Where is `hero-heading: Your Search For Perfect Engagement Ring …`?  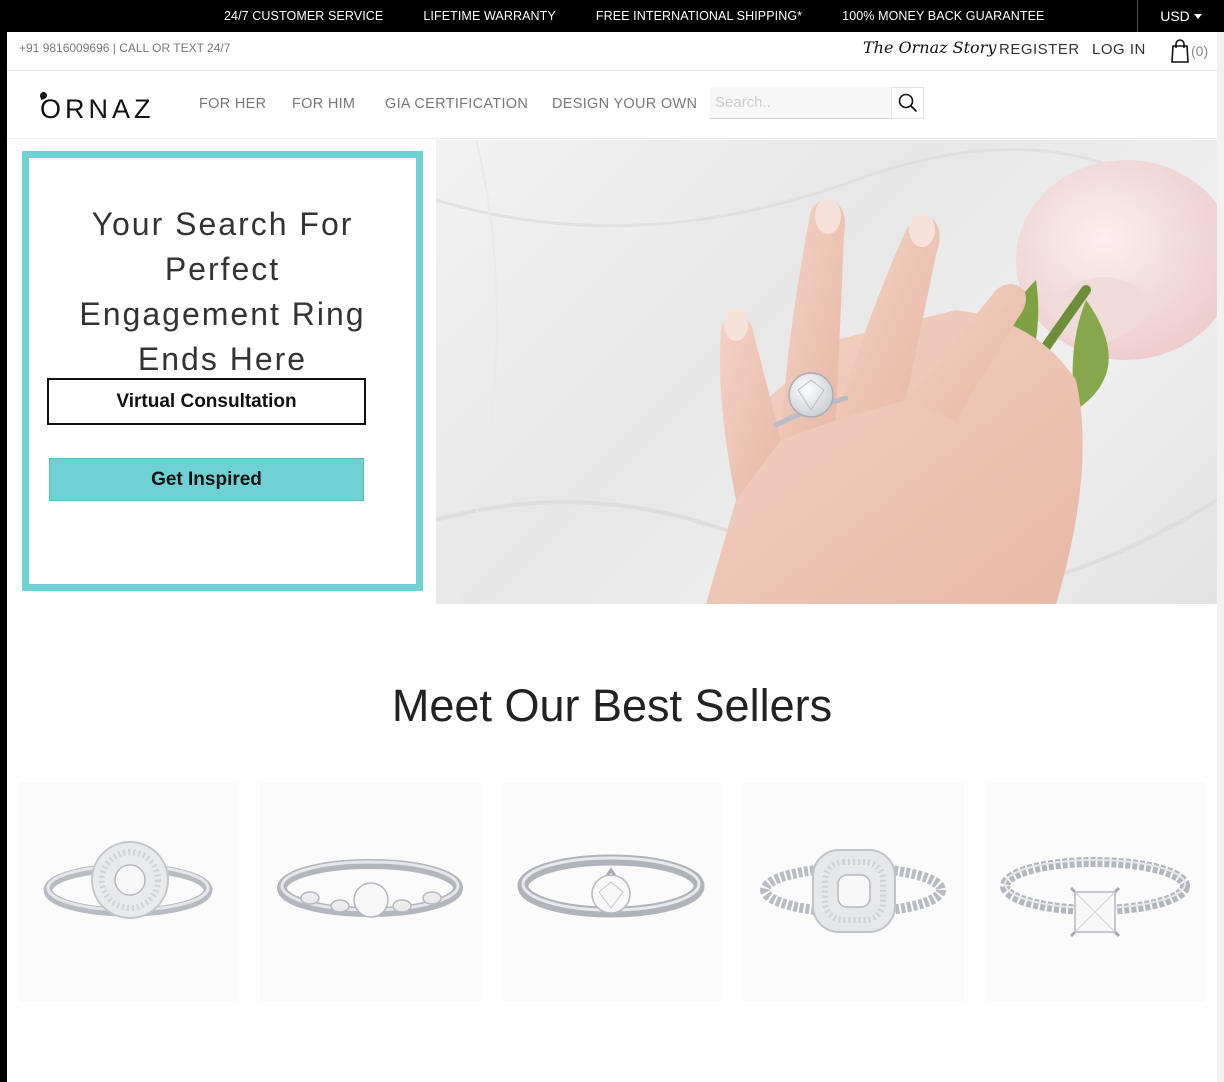 hero-heading: Your Search For Perfect Engagement Ring … is located at coordinates (222, 292).